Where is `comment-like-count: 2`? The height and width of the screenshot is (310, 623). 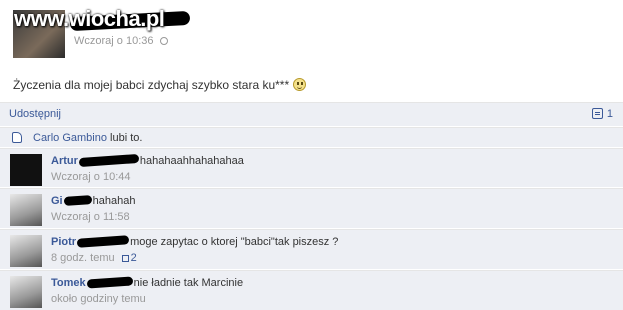
comment-like-count: 2 is located at coordinates (129, 258).